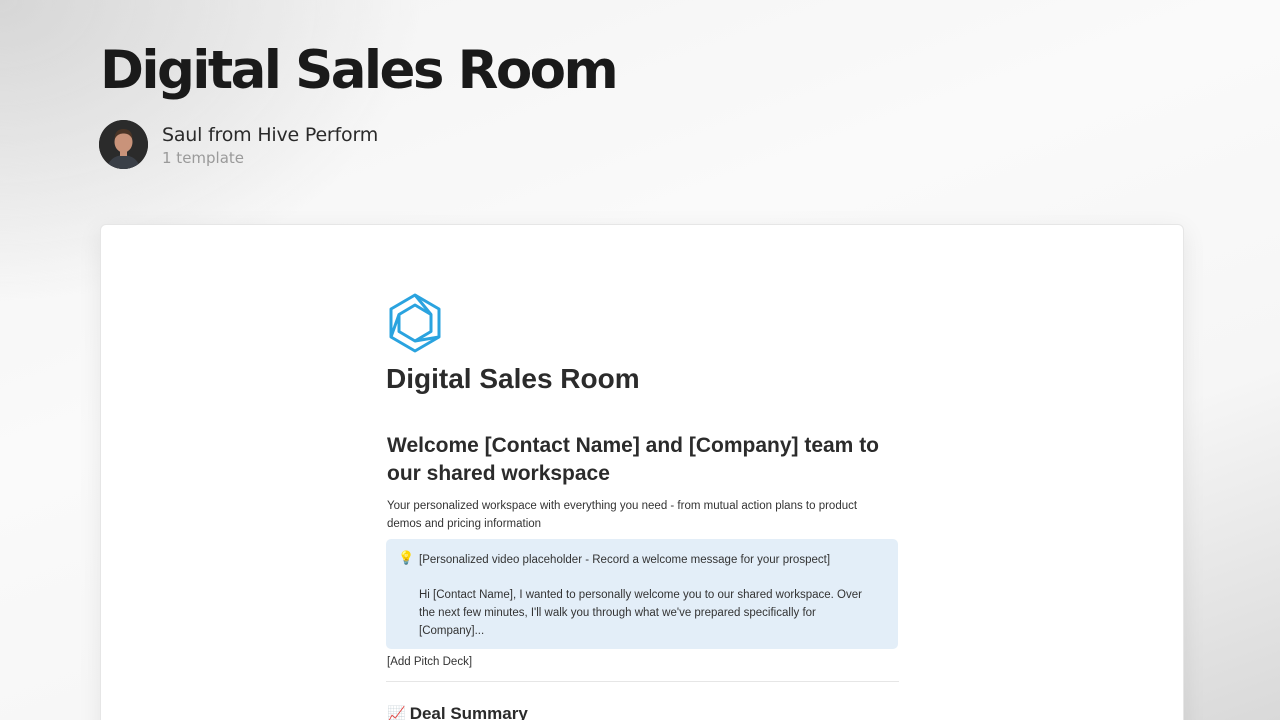 The image size is (1280, 720). I want to click on divider, so click(642, 681).